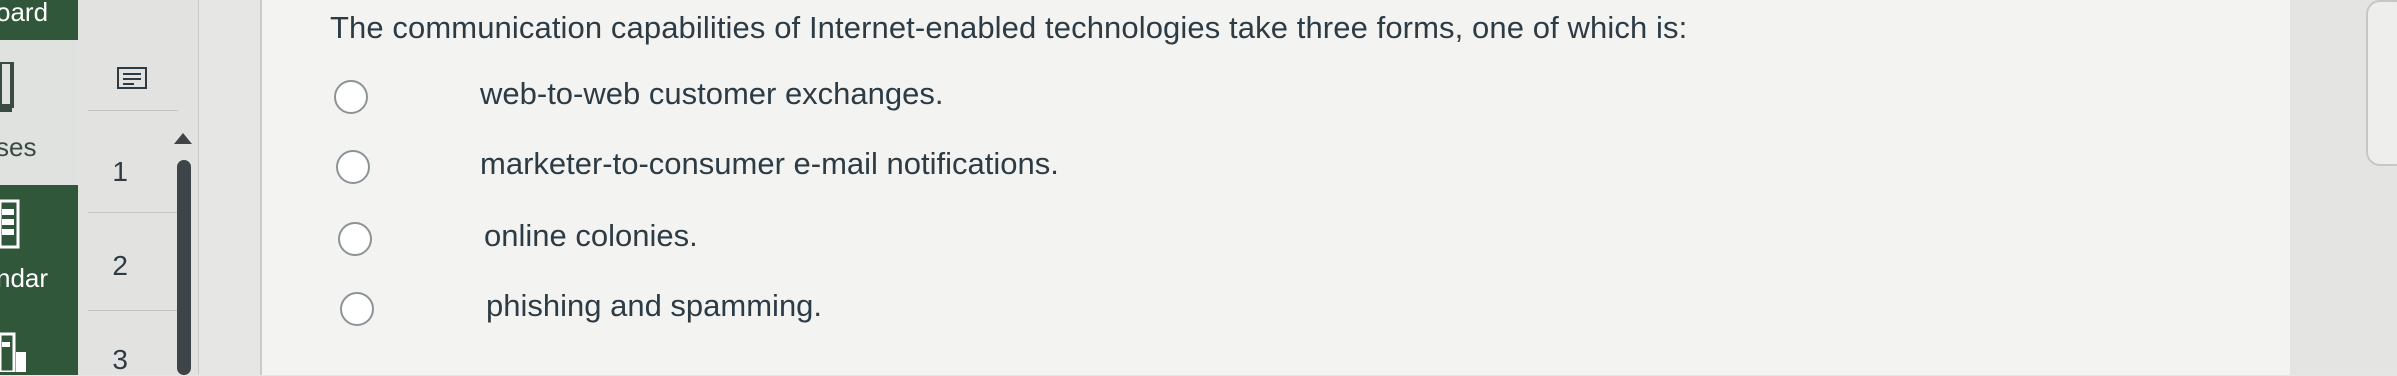  I want to click on calendar-icon, so click(11, 227).